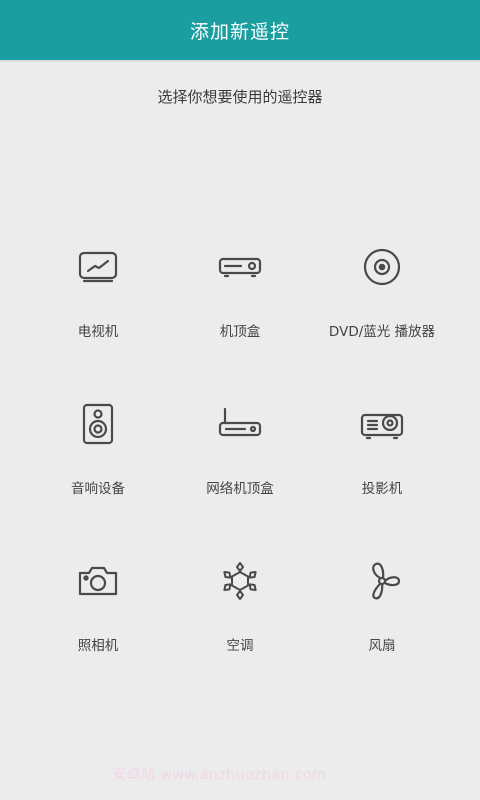 The image size is (480, 800). Describe the element at coordinates (240, 332) in the screenshot. I see `device-label: 机顶盒` at that location.